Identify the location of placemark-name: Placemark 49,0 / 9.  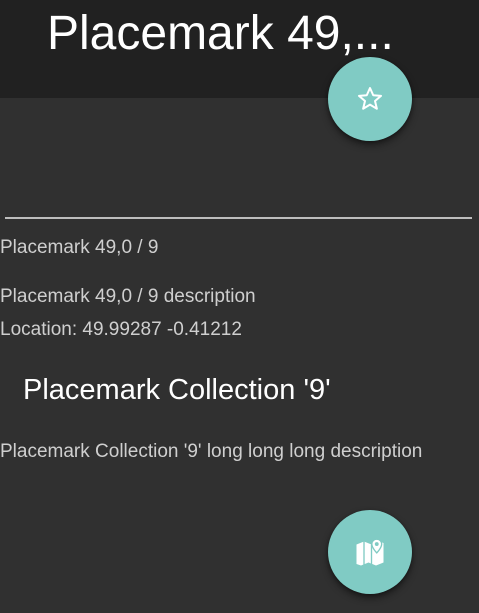
(79, 247).